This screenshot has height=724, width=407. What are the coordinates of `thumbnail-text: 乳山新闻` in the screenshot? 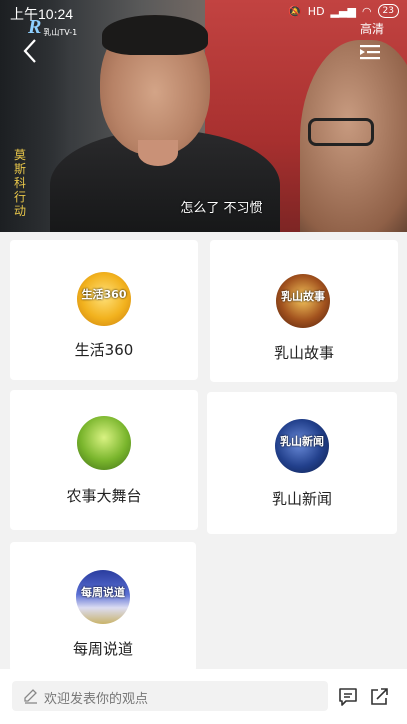 It's located at (302, 441).